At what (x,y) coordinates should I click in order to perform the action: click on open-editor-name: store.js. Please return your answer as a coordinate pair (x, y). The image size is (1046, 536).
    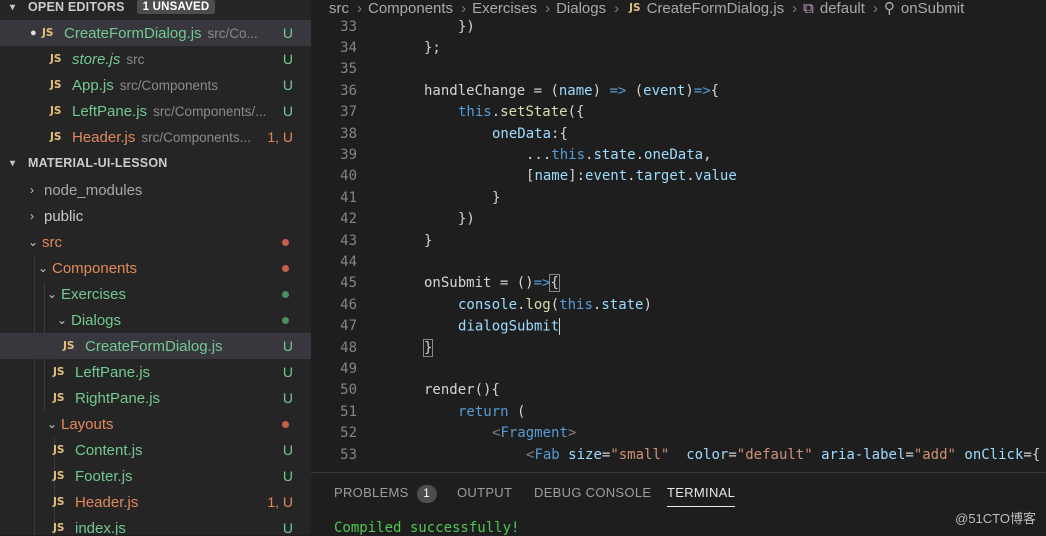
    Looking at the image, I should click on (96, 59).